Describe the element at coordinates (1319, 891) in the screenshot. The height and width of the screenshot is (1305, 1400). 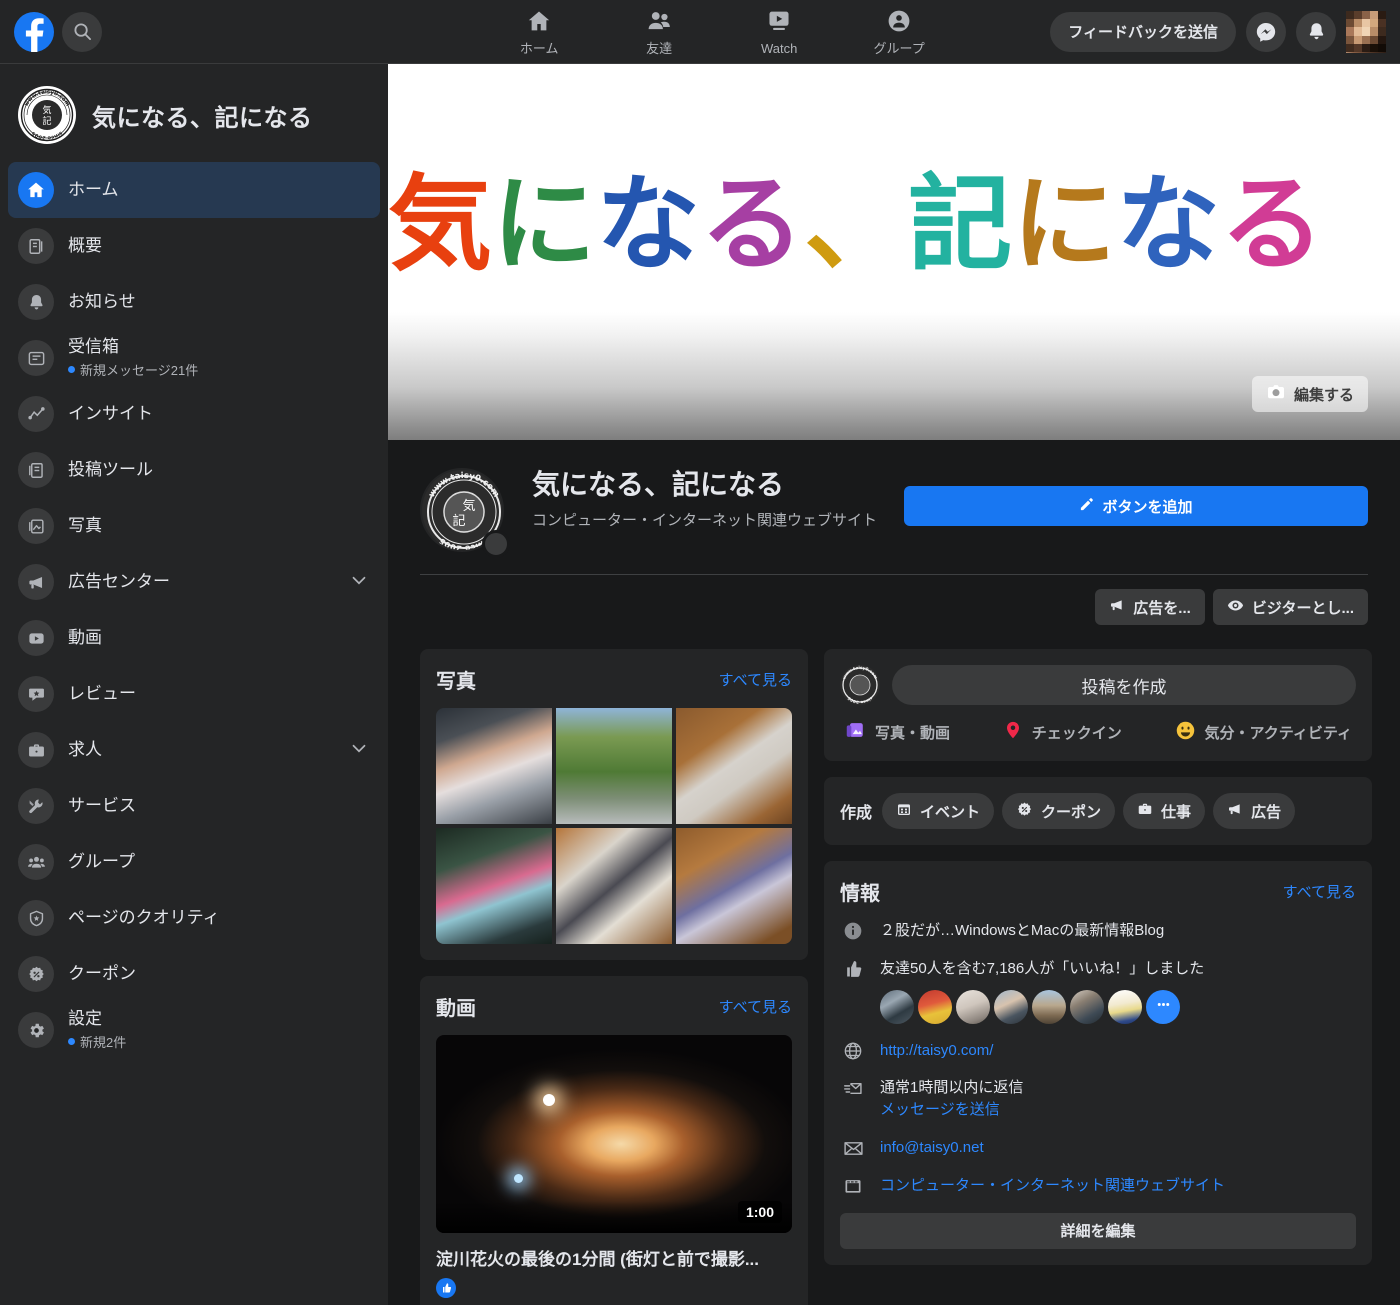
I see `info-see-all-link: すべて見る` at that location.